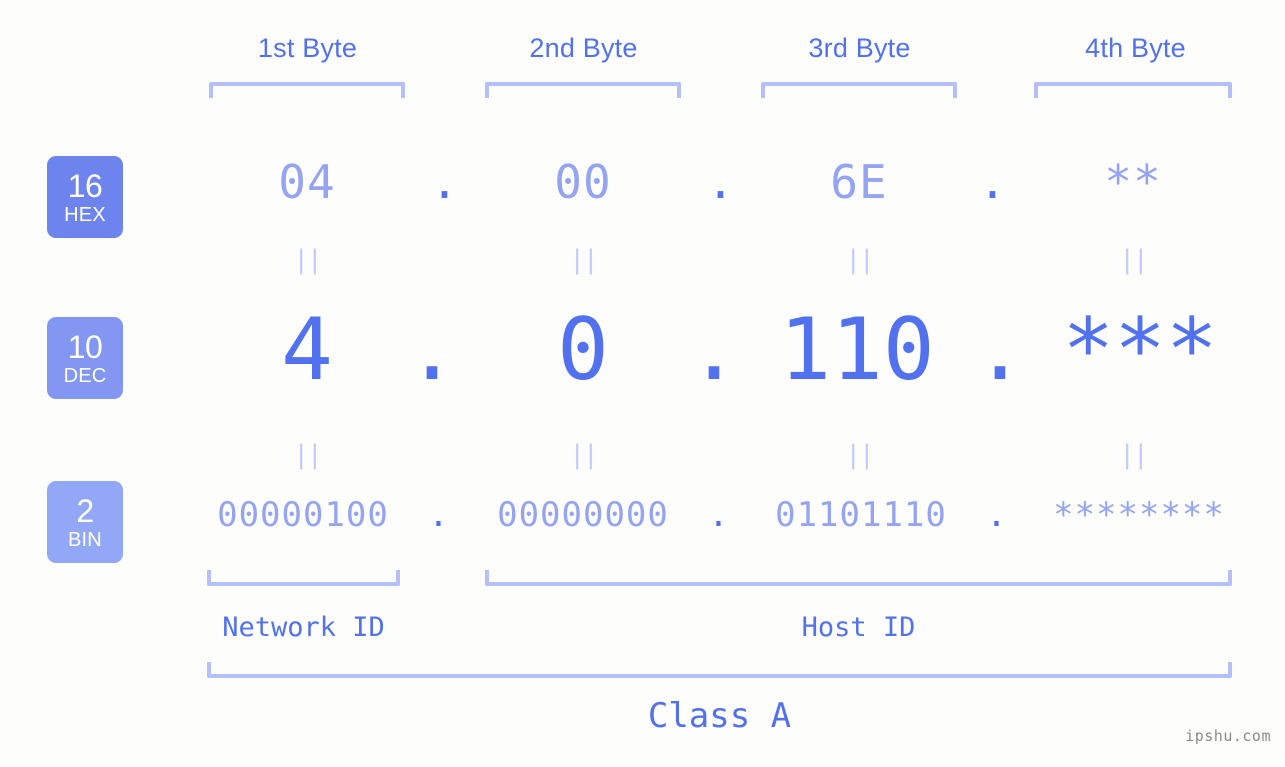 This screenshot has height=767, width=1285. Describe the element at coordinates (307, 48) in the screenshot. I see `byte-header-1: 1st Byte` at that location.